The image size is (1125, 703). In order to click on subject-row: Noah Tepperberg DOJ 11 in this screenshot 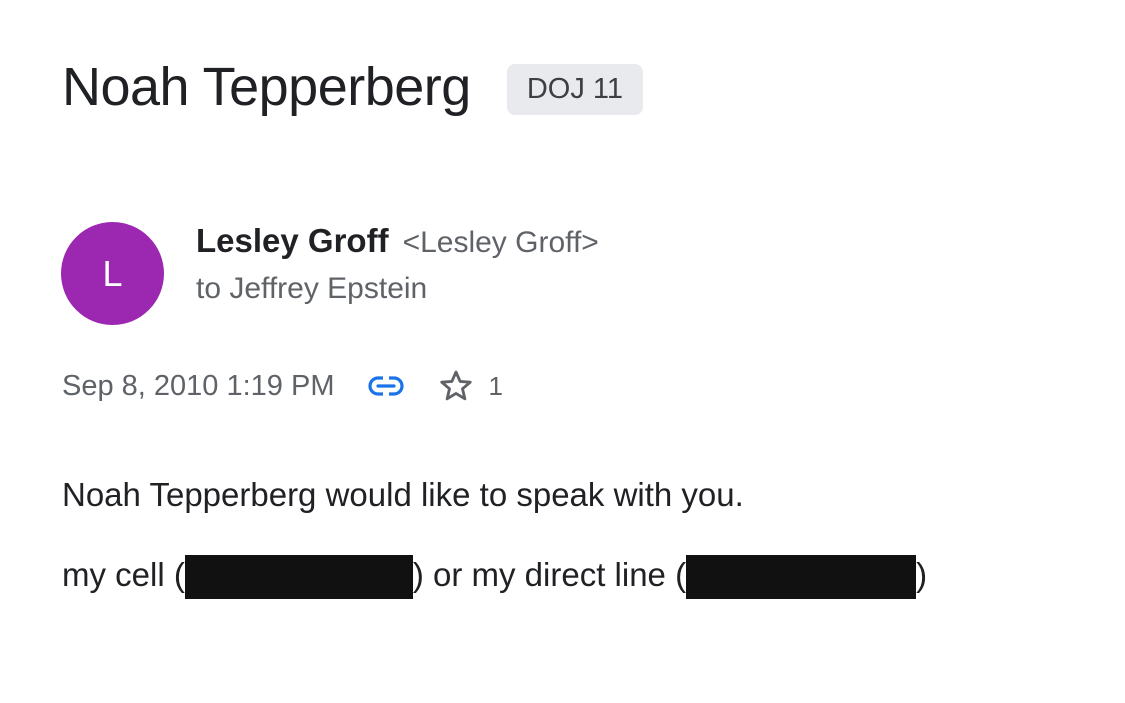, I will do `click(352, 87)`.